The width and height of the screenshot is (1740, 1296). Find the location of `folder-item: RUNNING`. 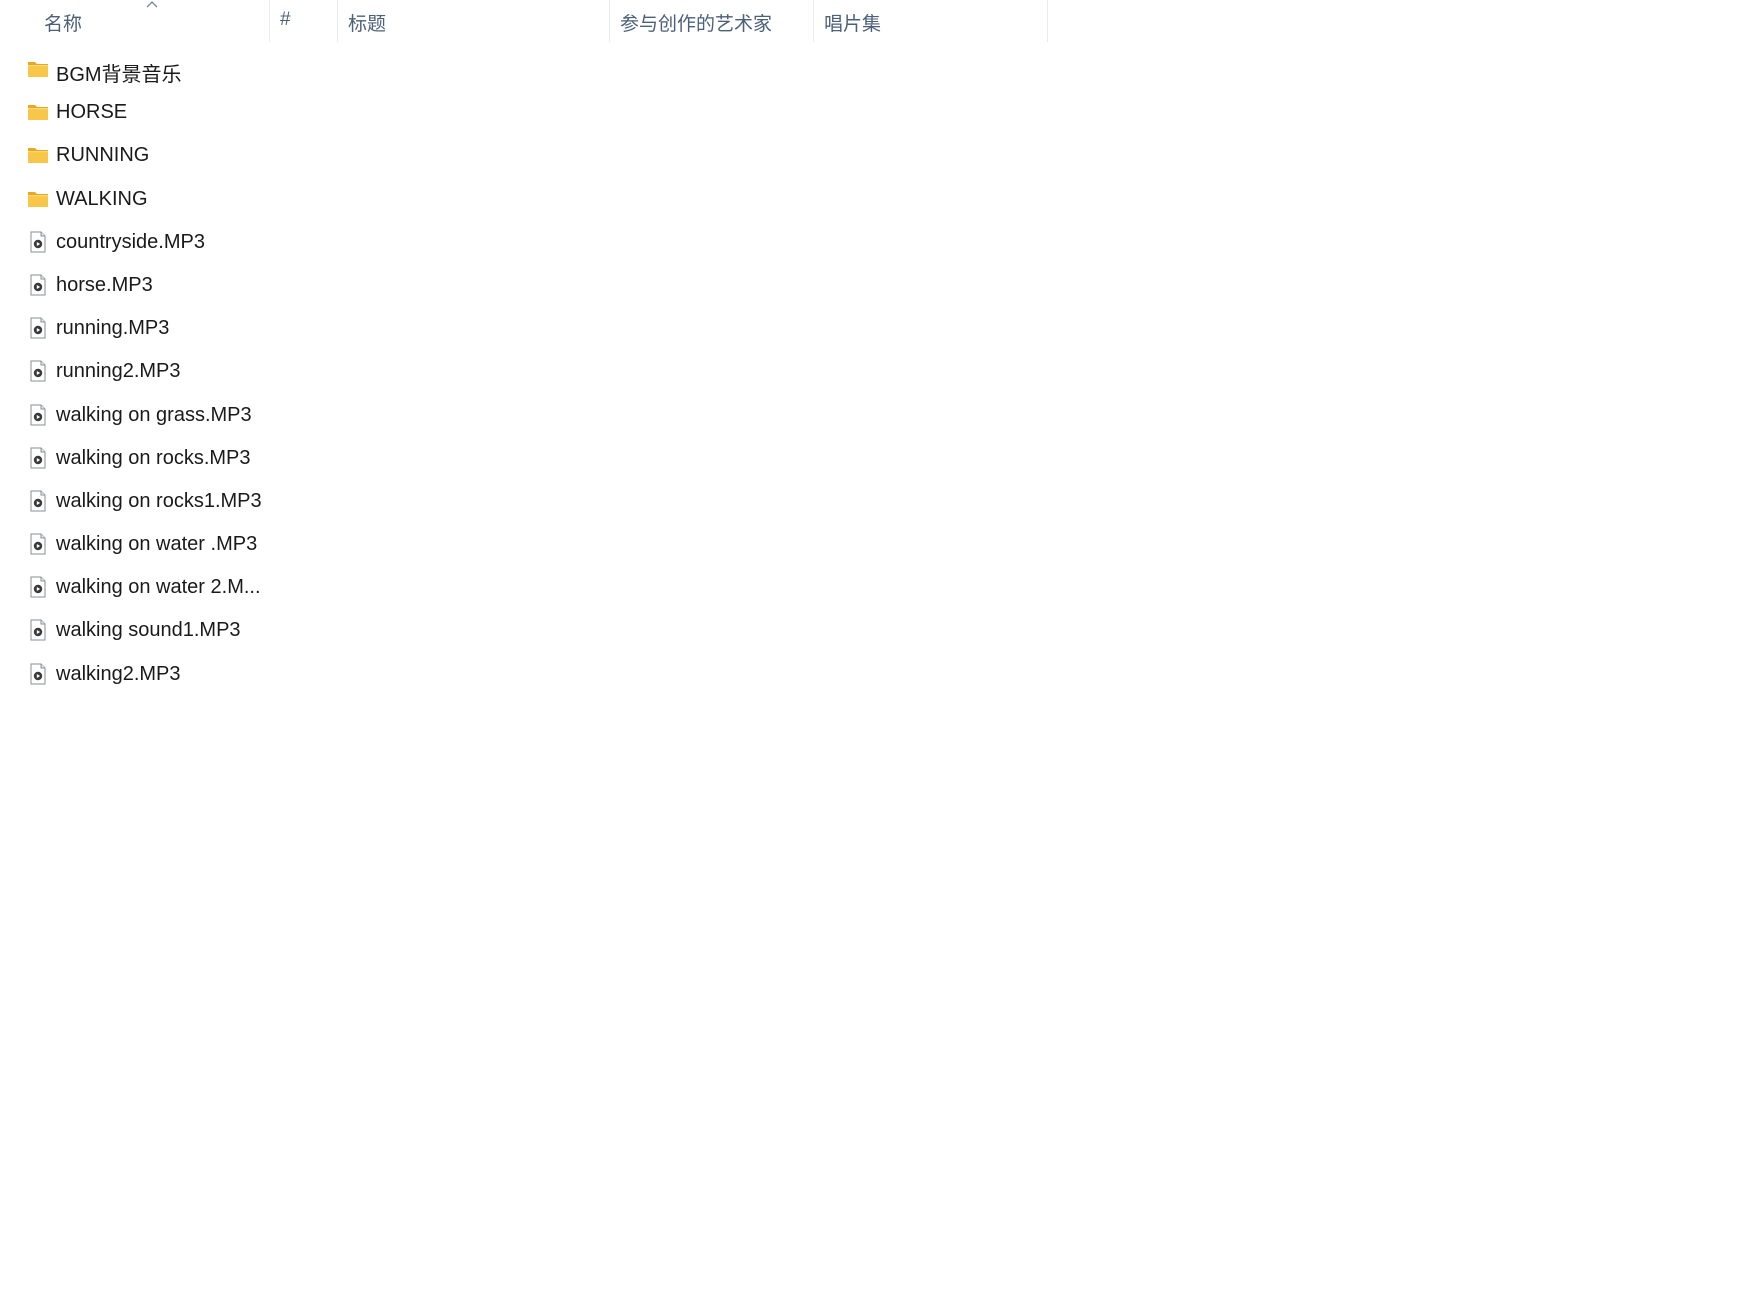

folder-item: RUNNING is located at coordinates (135, 155).